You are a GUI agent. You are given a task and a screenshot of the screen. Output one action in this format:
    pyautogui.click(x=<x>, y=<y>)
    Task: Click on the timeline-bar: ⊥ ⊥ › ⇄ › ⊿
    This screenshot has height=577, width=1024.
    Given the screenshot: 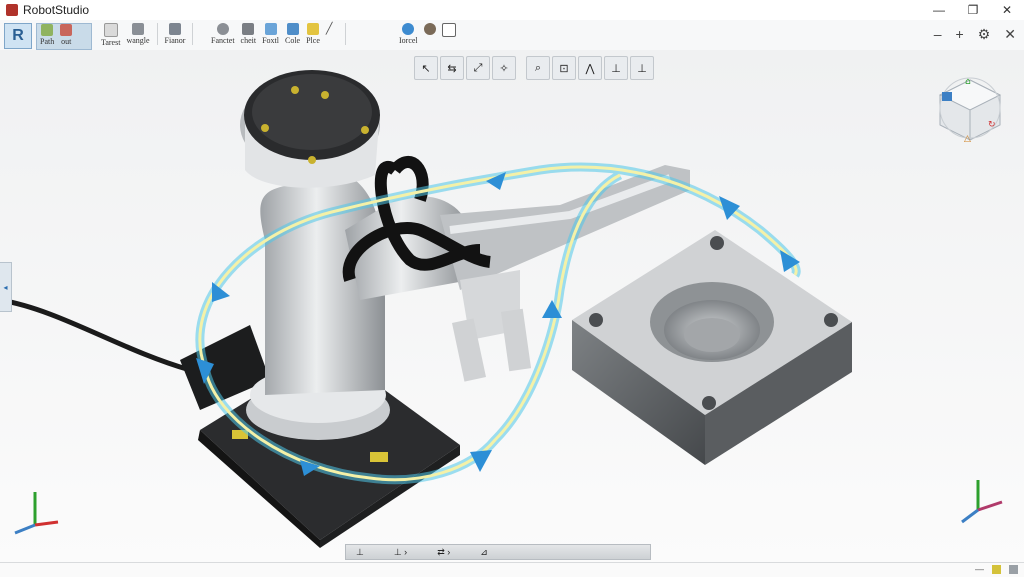 What is the action you would take?
    pyautogui.click(x=498, y=552)
    